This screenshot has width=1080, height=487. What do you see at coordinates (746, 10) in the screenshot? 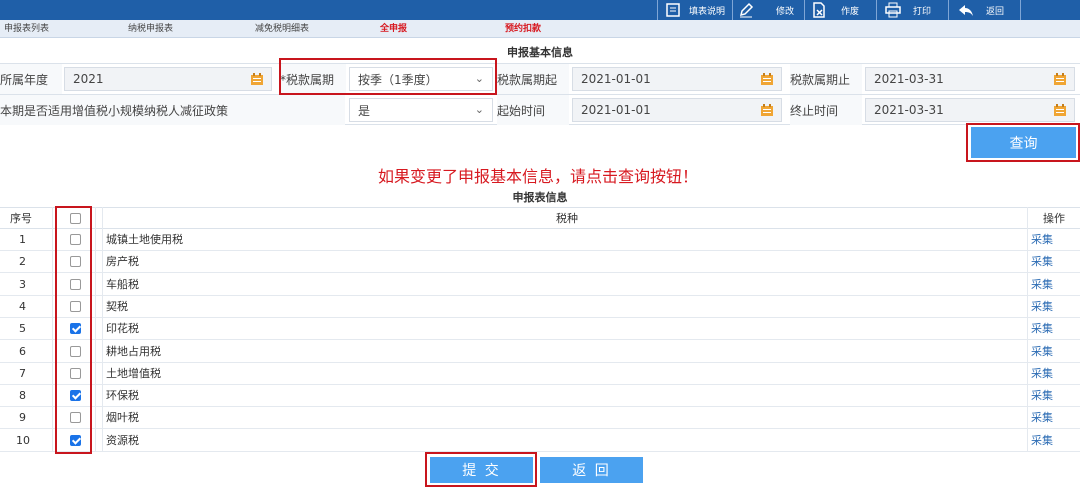
I see `edit-icon` at bounding box center [746, 10].